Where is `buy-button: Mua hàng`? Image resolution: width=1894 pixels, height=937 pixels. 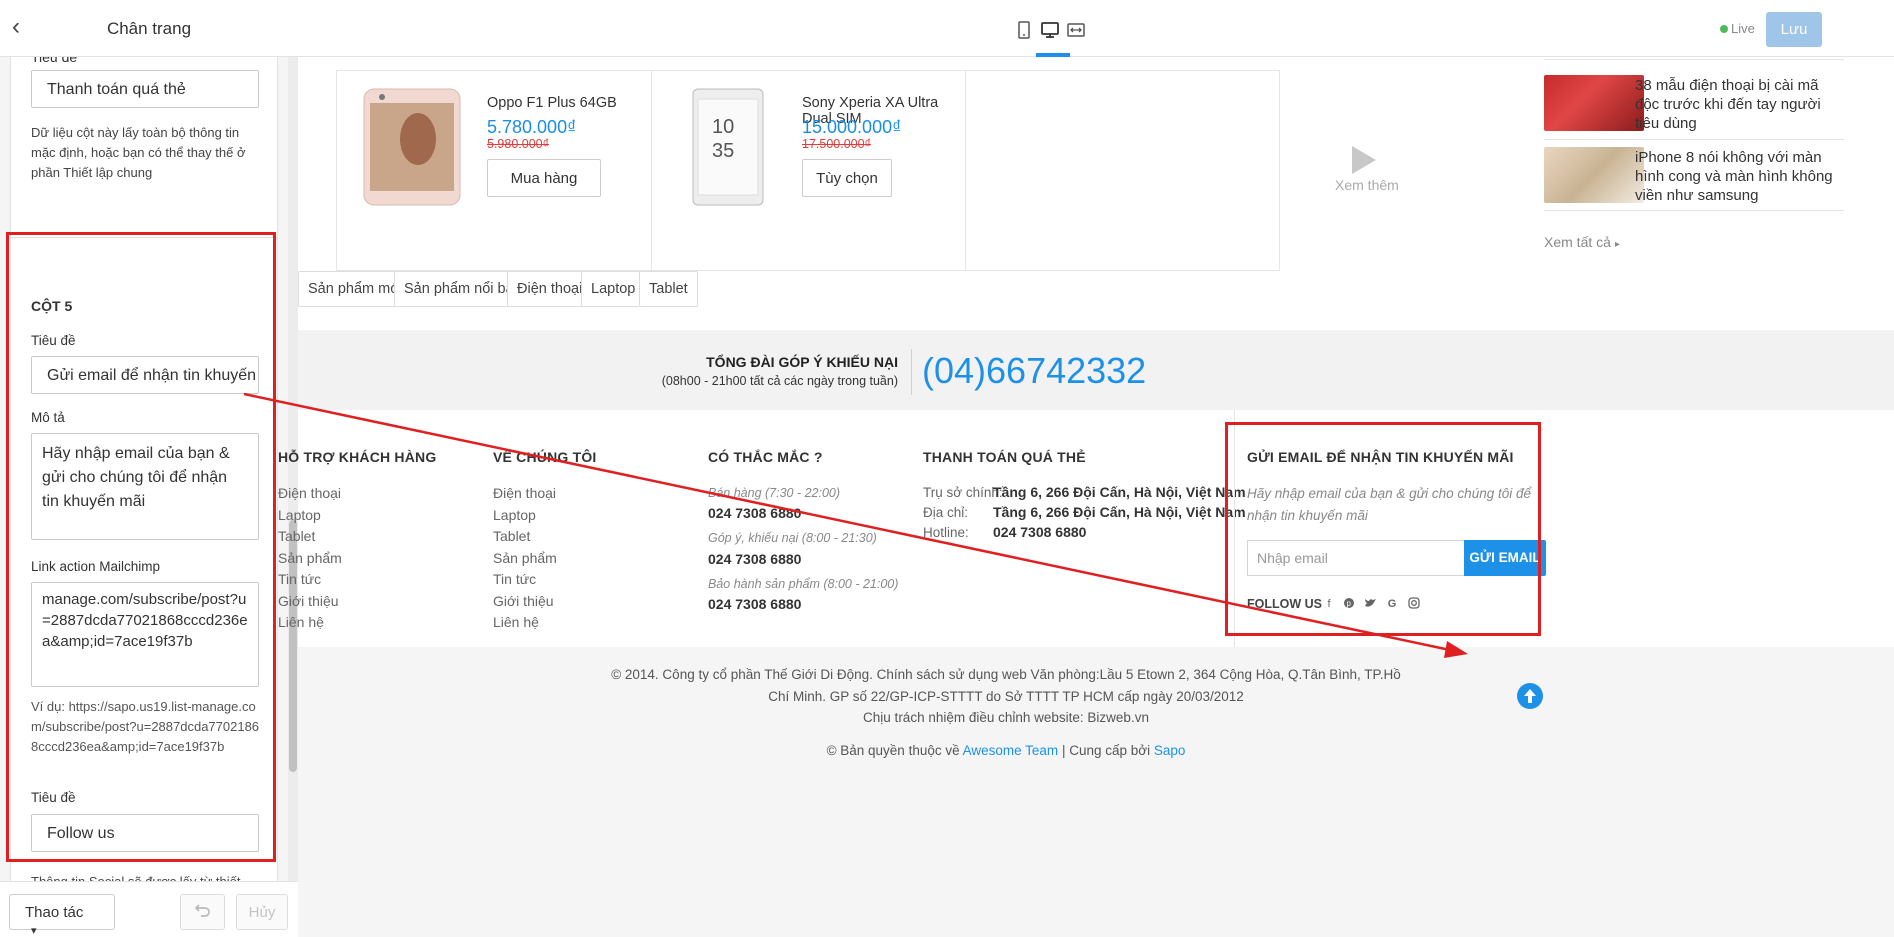 buy-button: Mua hàng is located at coordinates (544, 178).